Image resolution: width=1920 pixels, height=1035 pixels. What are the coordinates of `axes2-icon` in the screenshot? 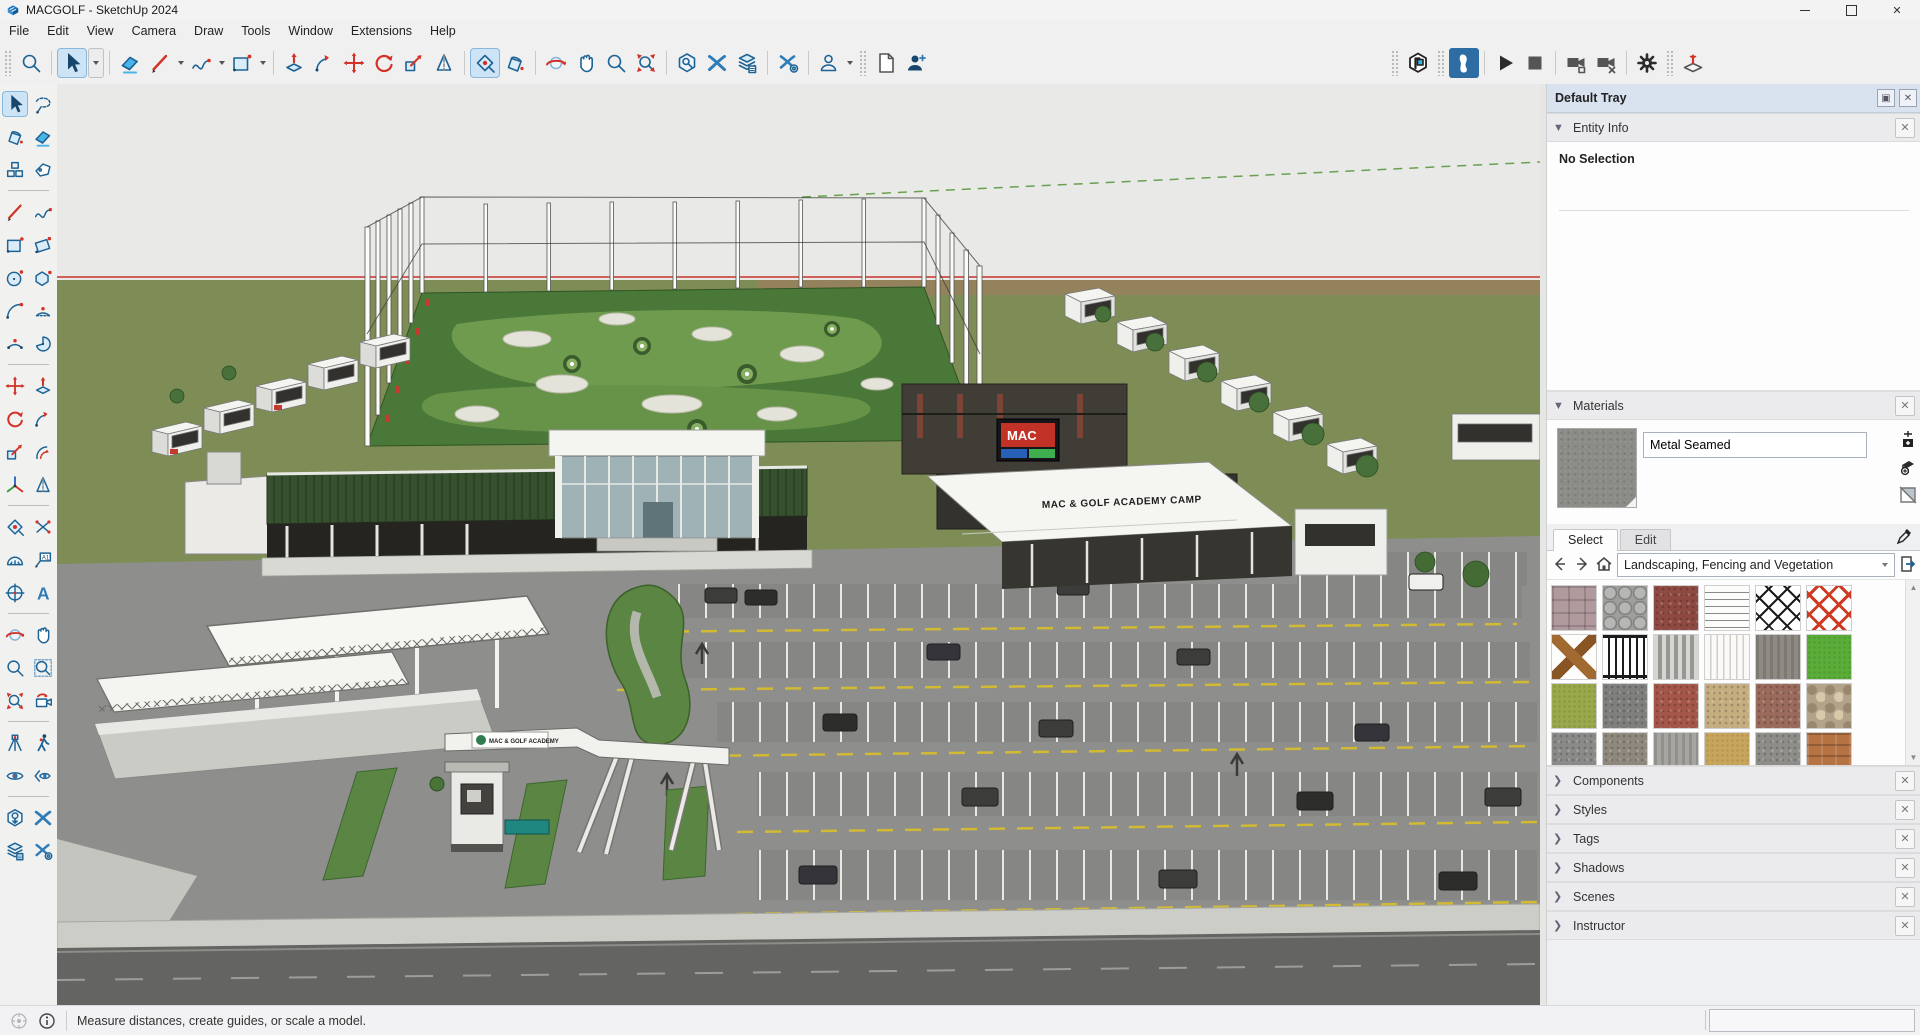 It's located at (15, 593).